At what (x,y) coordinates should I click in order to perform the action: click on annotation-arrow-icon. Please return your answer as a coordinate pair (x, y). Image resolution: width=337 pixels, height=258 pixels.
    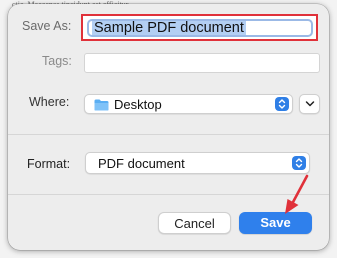
    Looking at the image, I should click on (297, 194).